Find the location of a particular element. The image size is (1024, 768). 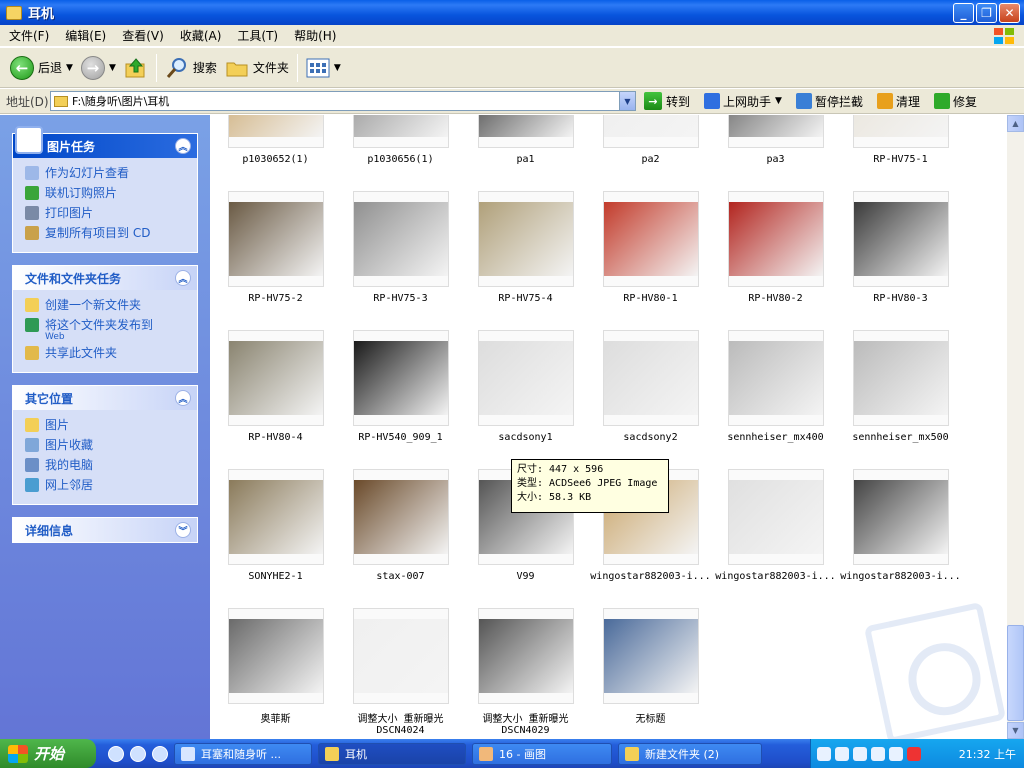

thumbnail-item: pa3 is located at coordinates (775, 153).